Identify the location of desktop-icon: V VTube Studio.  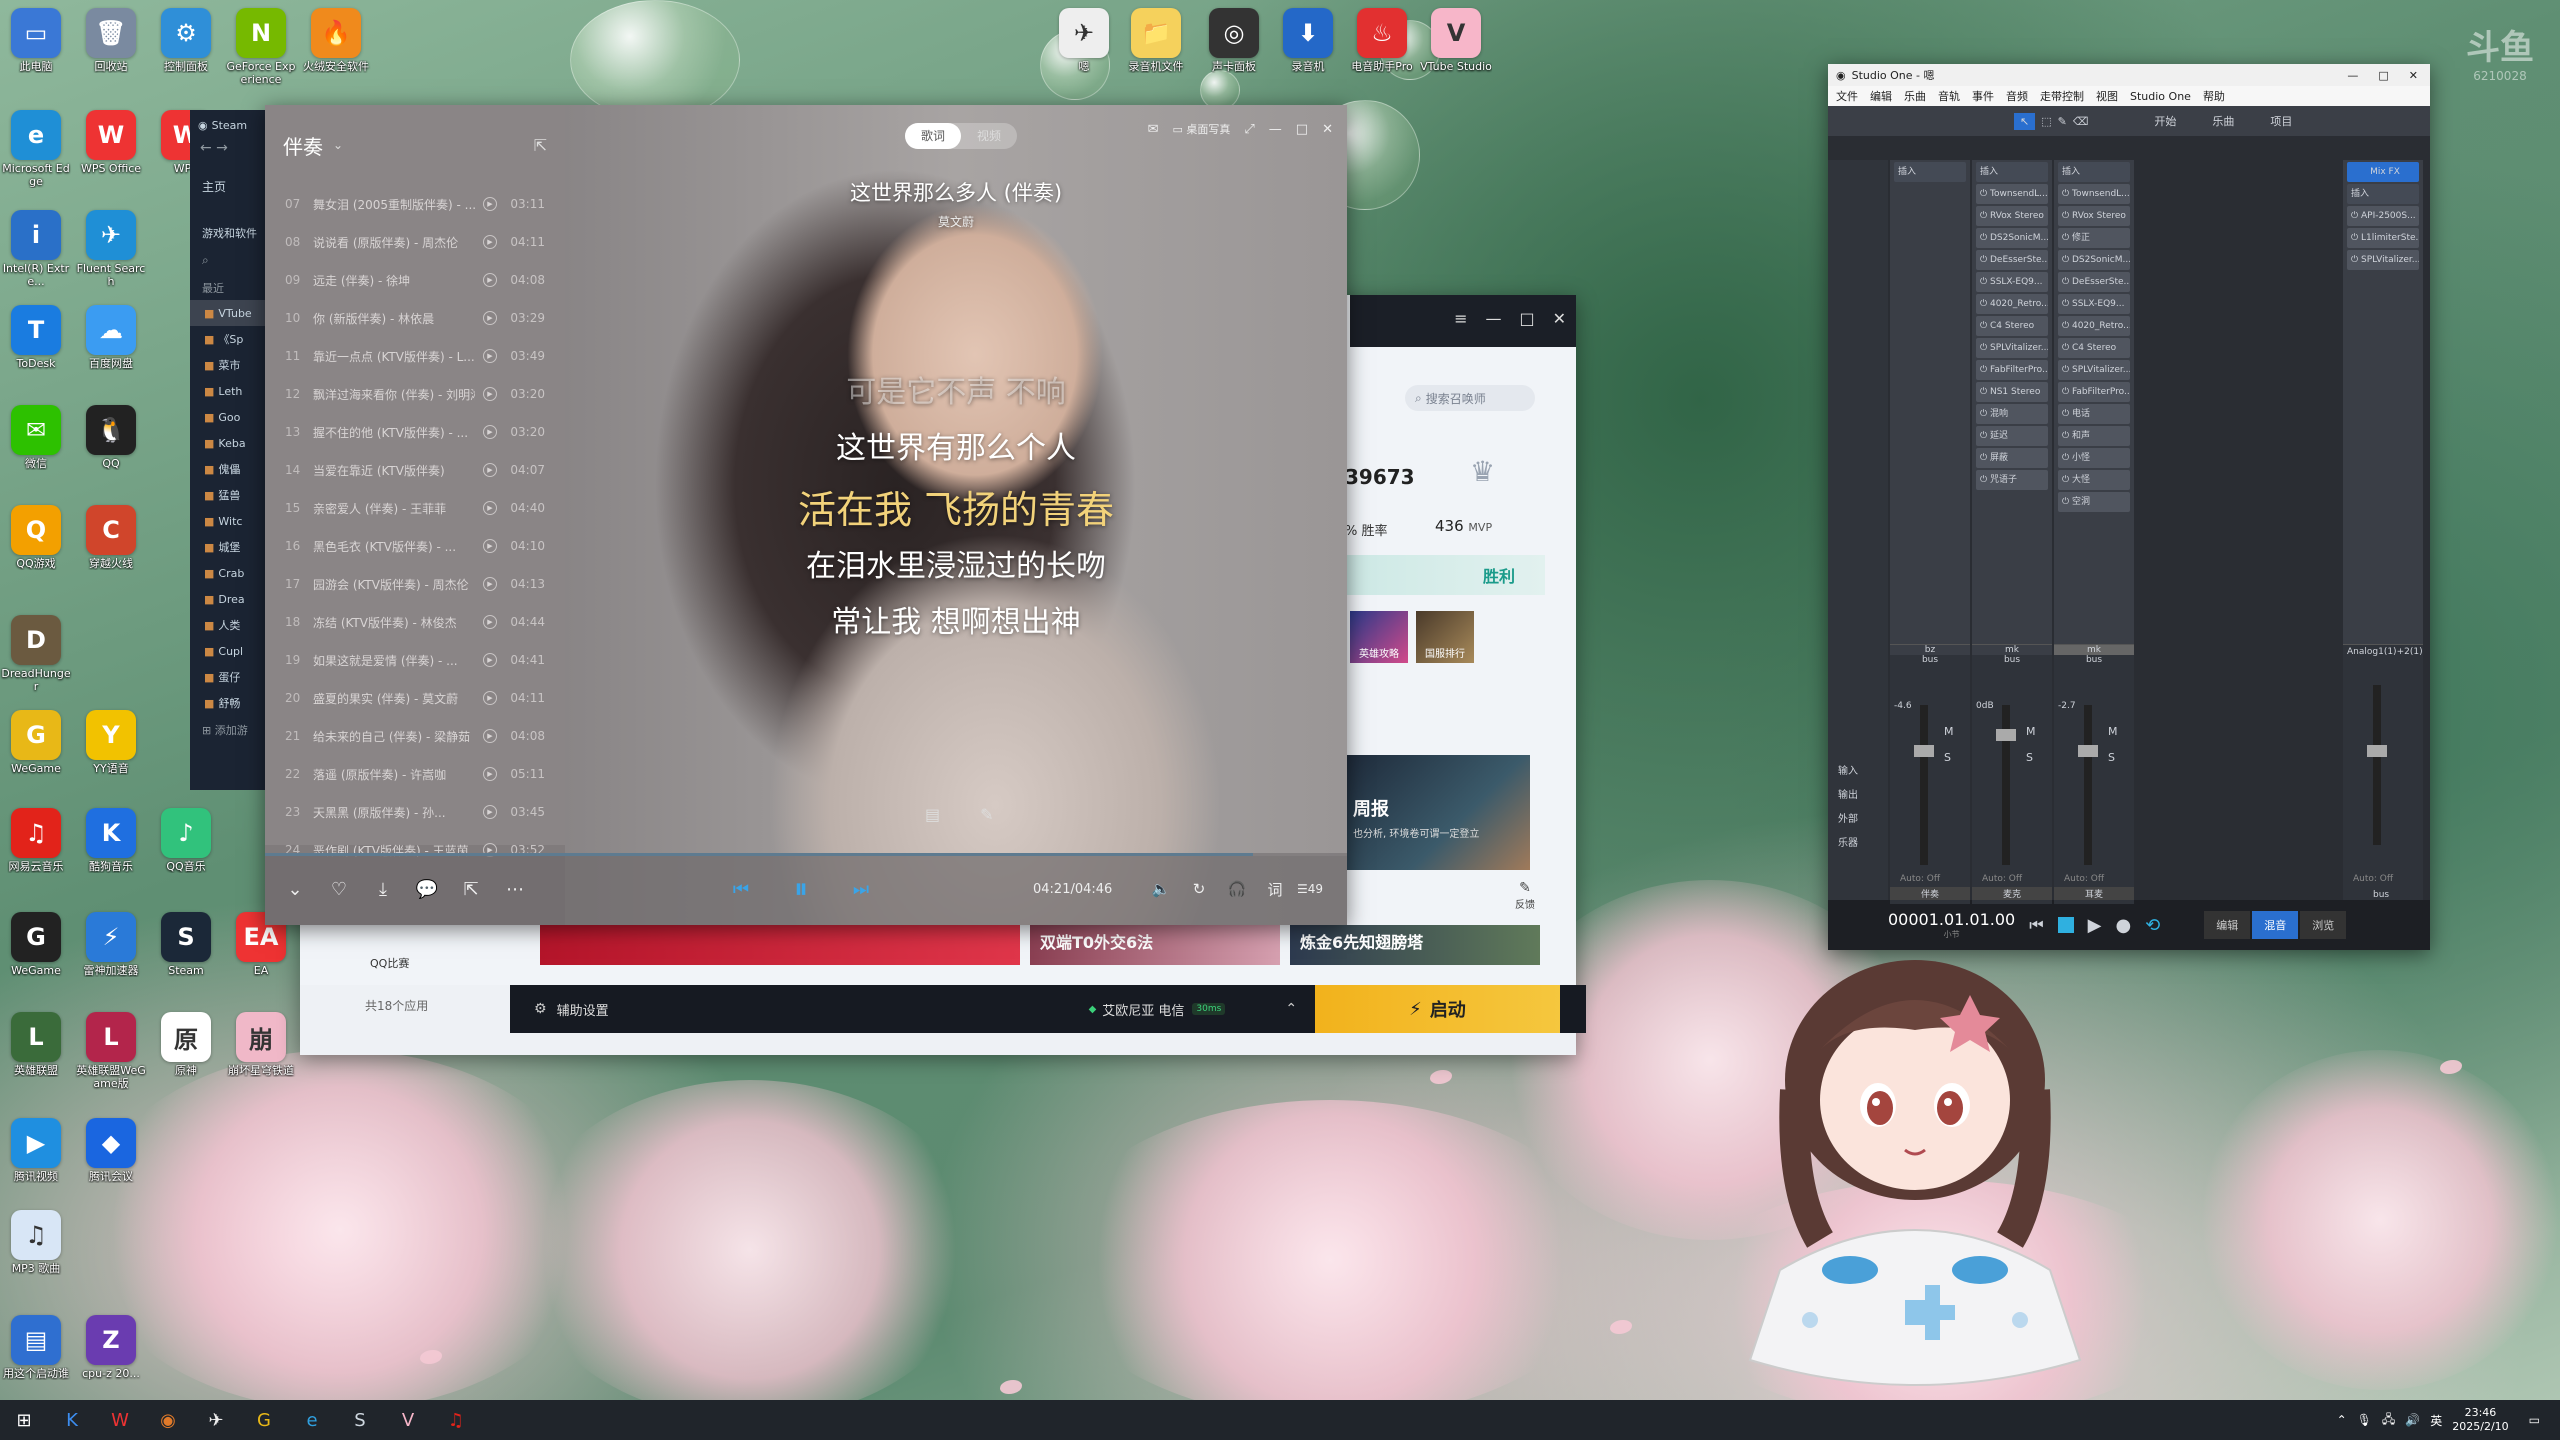
(1456, 40).